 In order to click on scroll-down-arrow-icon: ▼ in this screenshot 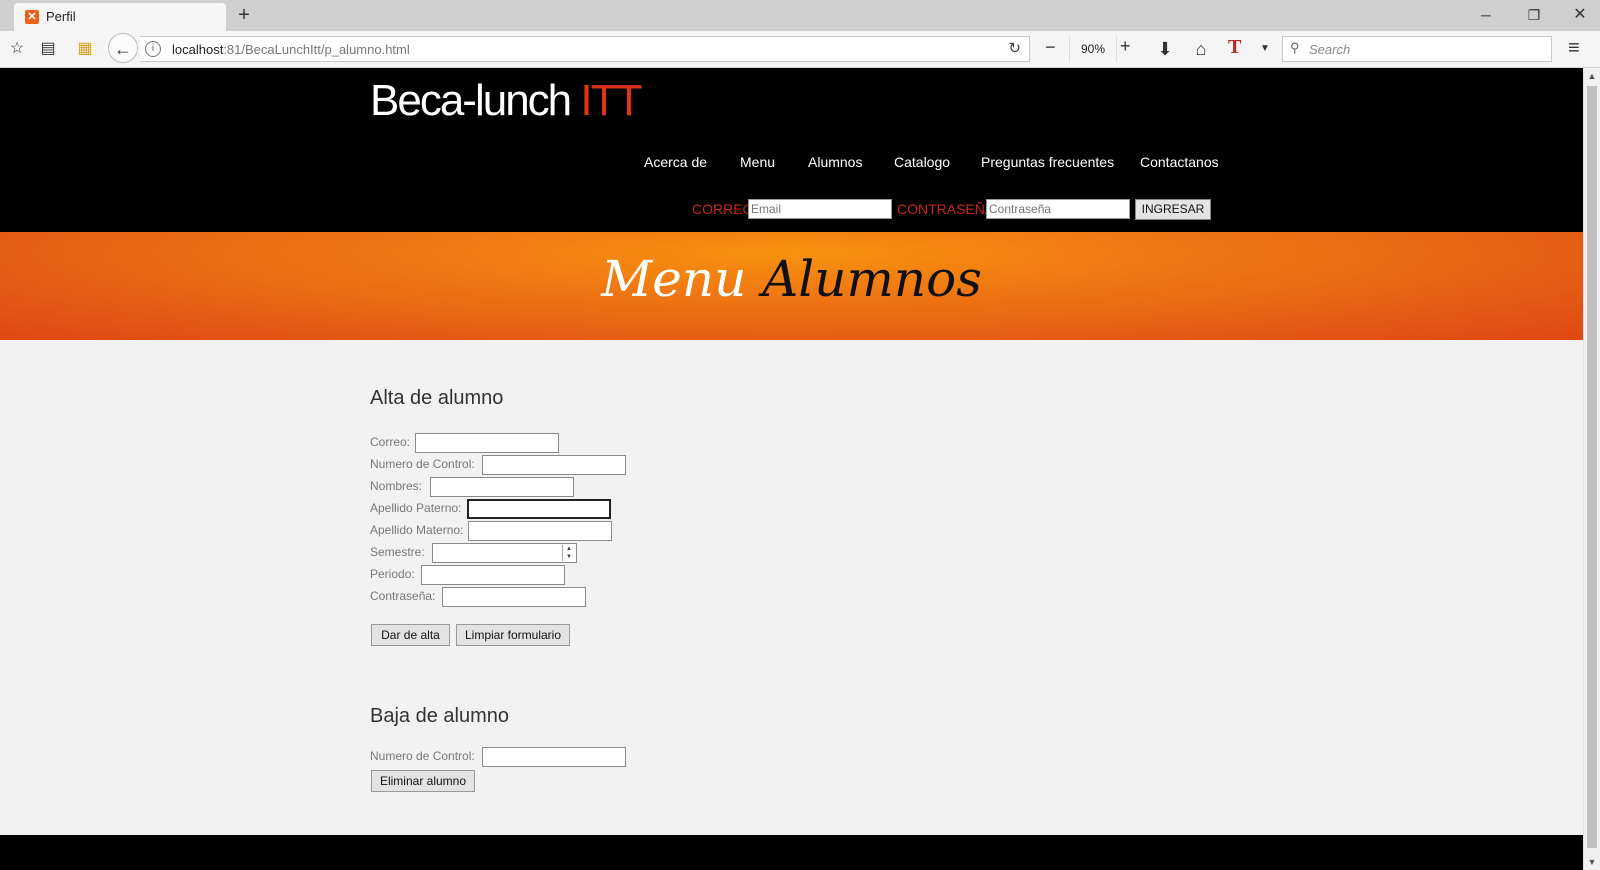, I will do `click(1592, 862)`.